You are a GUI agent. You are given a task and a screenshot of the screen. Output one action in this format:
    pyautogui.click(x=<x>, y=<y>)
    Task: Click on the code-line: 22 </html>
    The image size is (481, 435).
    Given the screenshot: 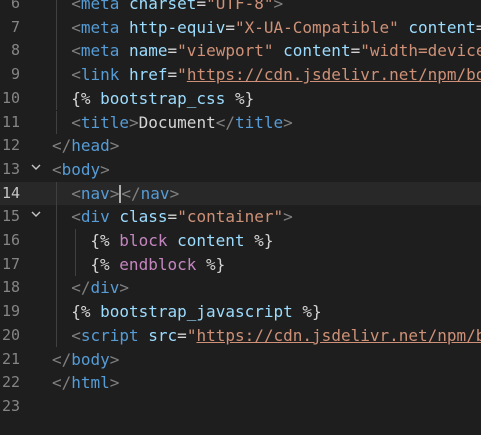 What is the action you would take?
    pyautogui.click(x=240, y=383)
    